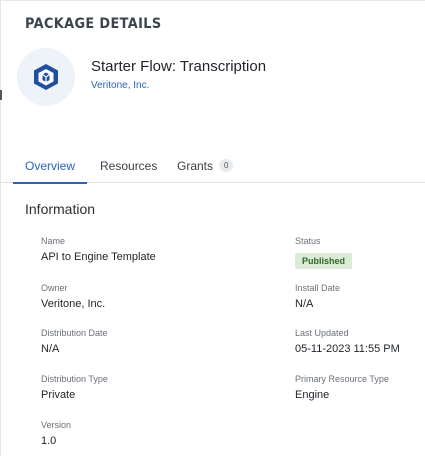  What do you see at coordinates (58, 395) in the screenshot?
I see `field-value: Private` at bounding box center [58, 395].